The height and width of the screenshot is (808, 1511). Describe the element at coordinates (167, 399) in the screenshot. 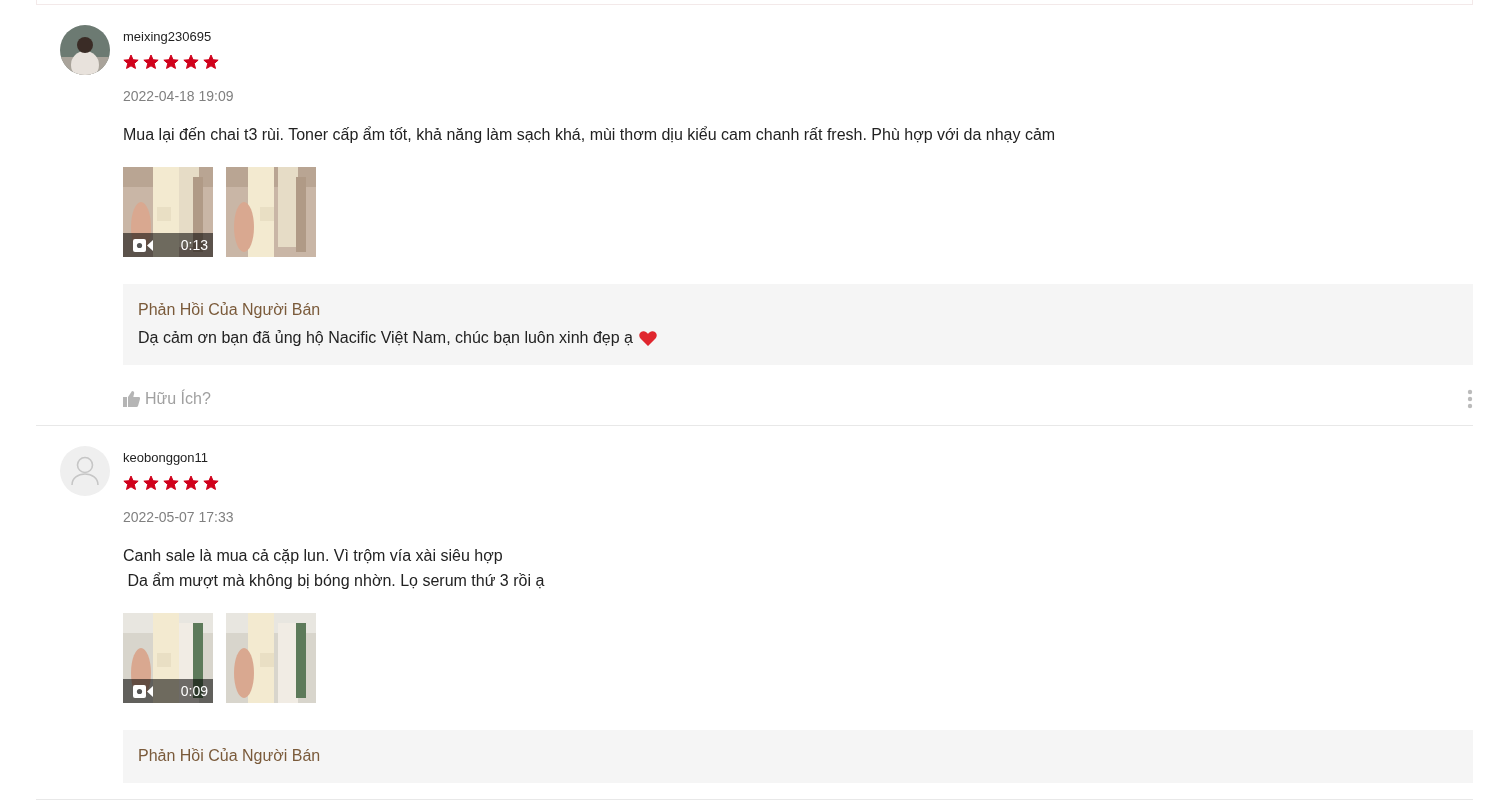

I see `helpful-button: Hữu Ích?` at that location.